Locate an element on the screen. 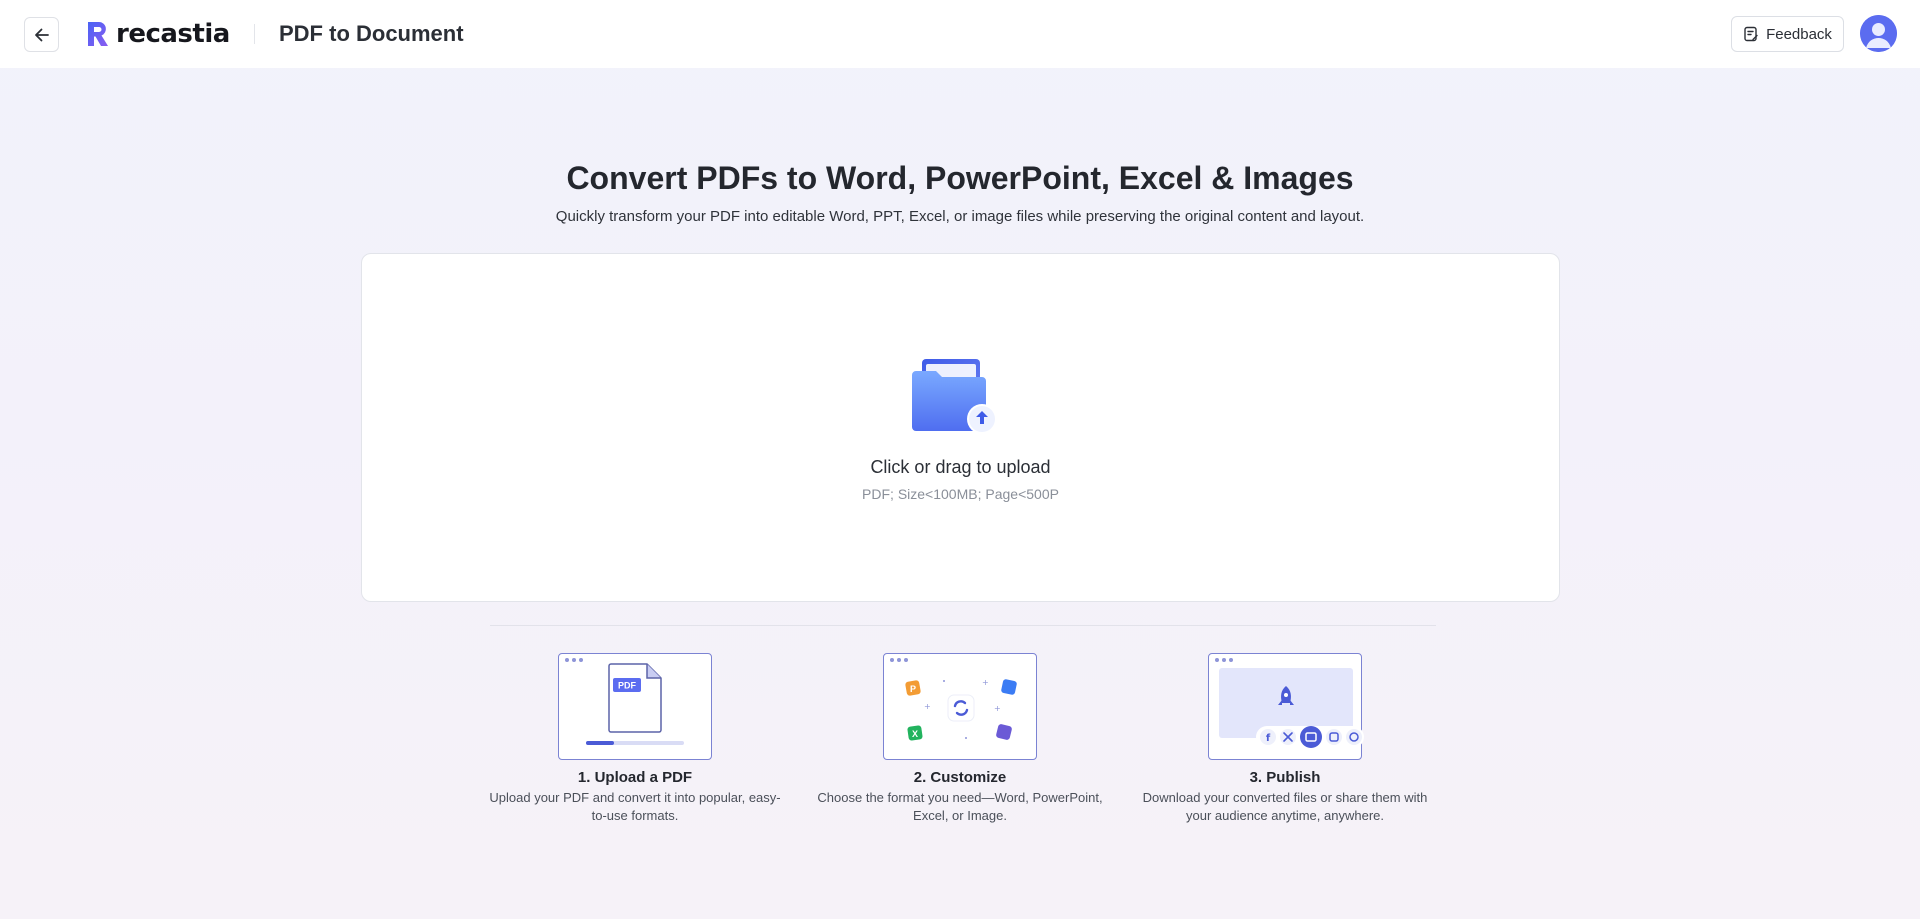  upload-hint: PDF; Size<100MB; Page<500P is located at coordinates (960, 494).